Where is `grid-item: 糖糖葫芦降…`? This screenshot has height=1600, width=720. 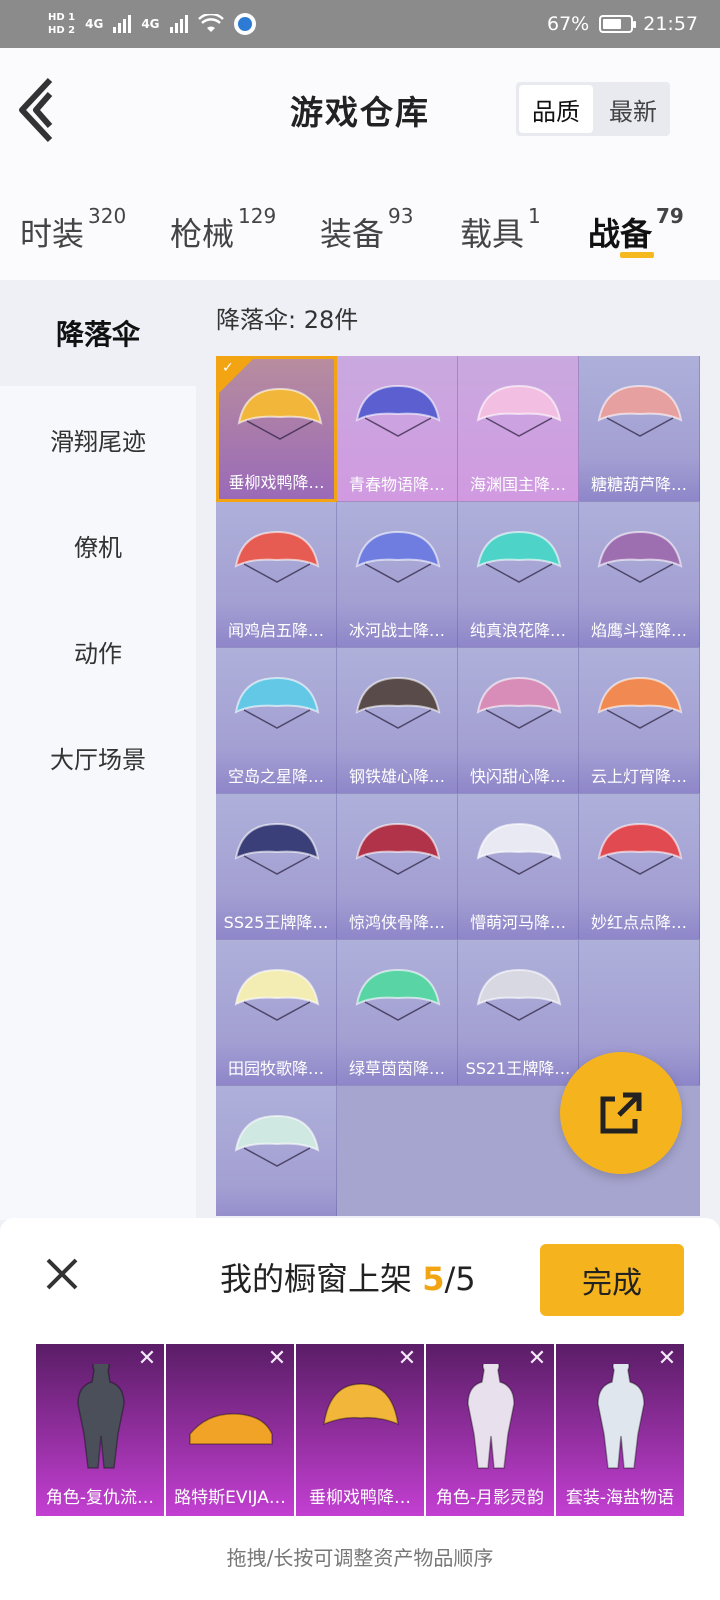
grid-item: 糖糖葫芦降… is located at coordinates (639, 429).